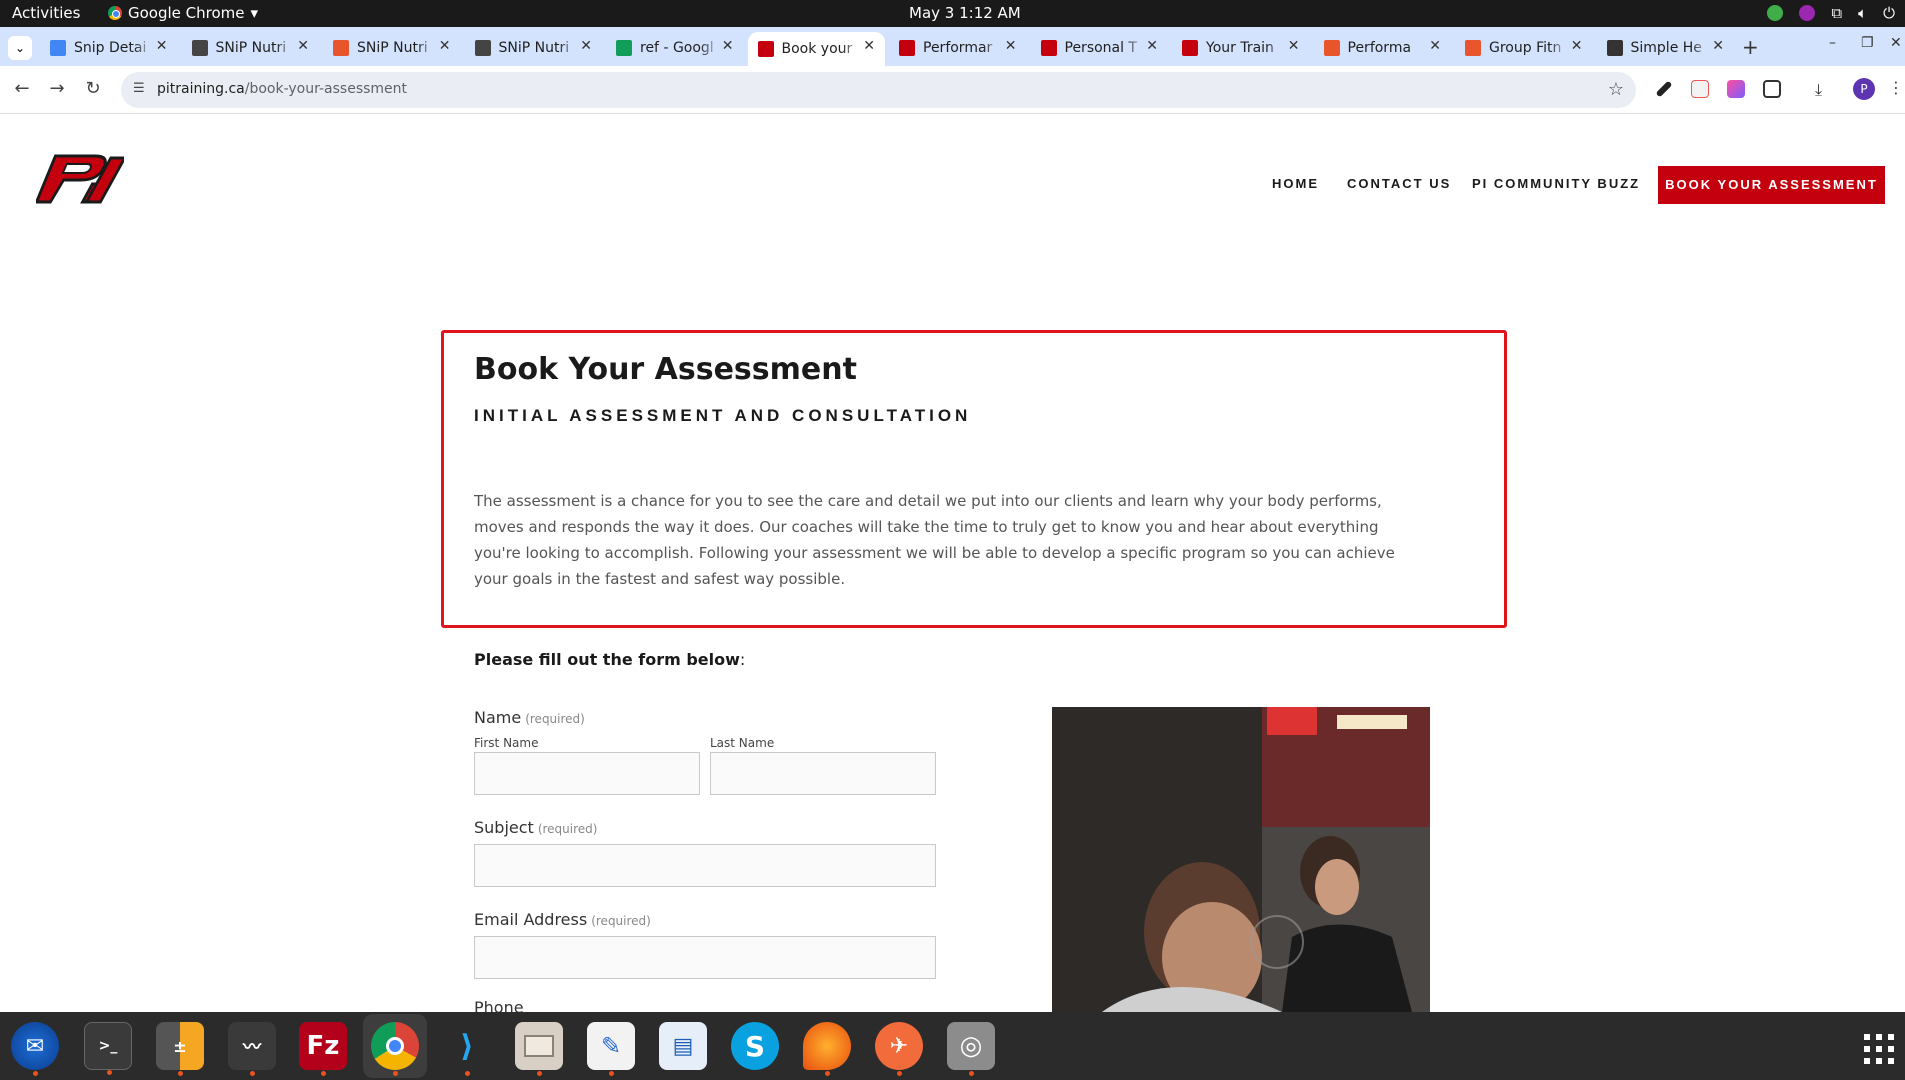  I want to click on disk-utility-icon: ◎, so click(971, 1049).